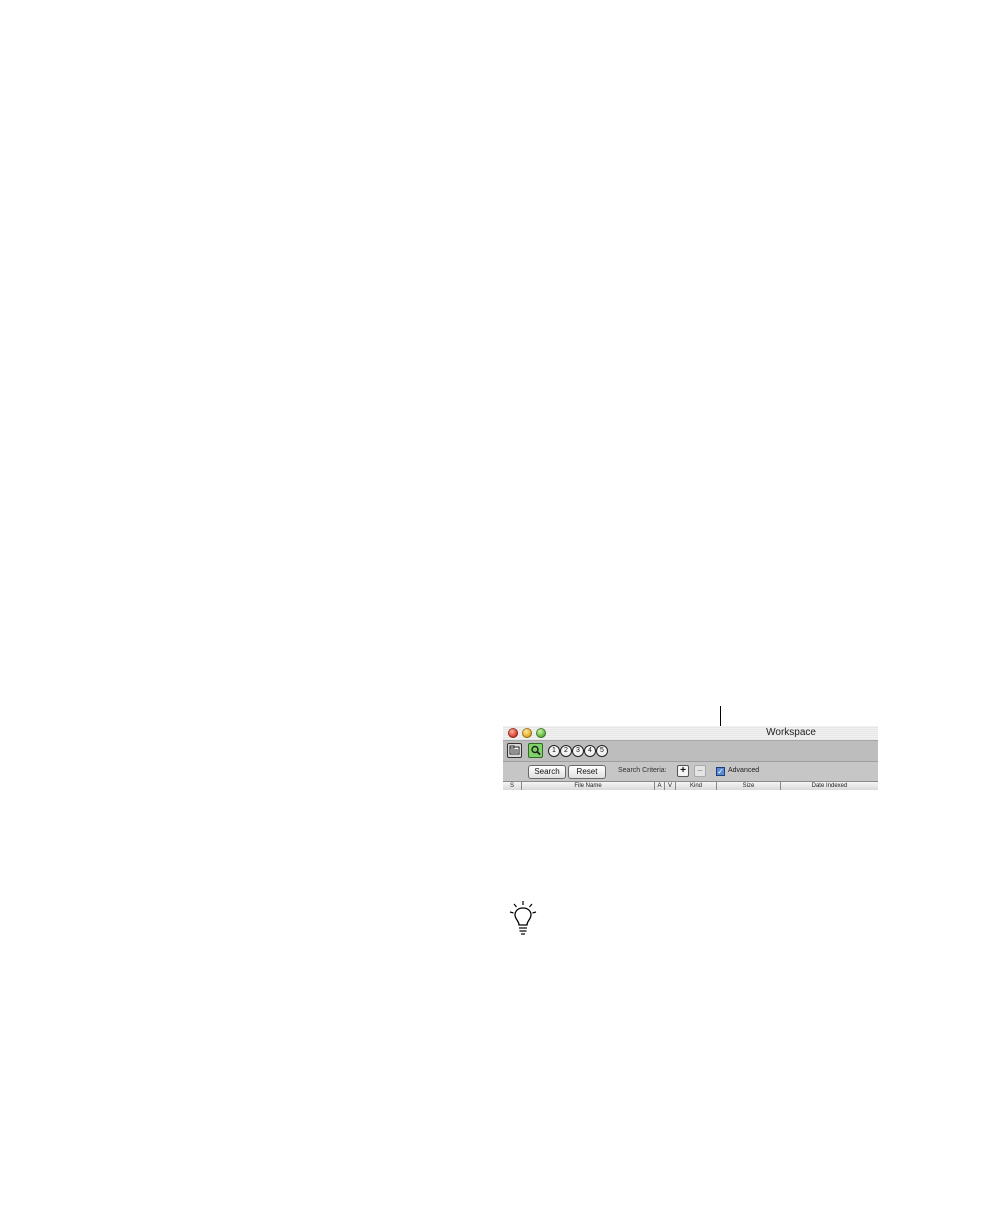  I want to click on browser-view-icon, so click(514, 750).